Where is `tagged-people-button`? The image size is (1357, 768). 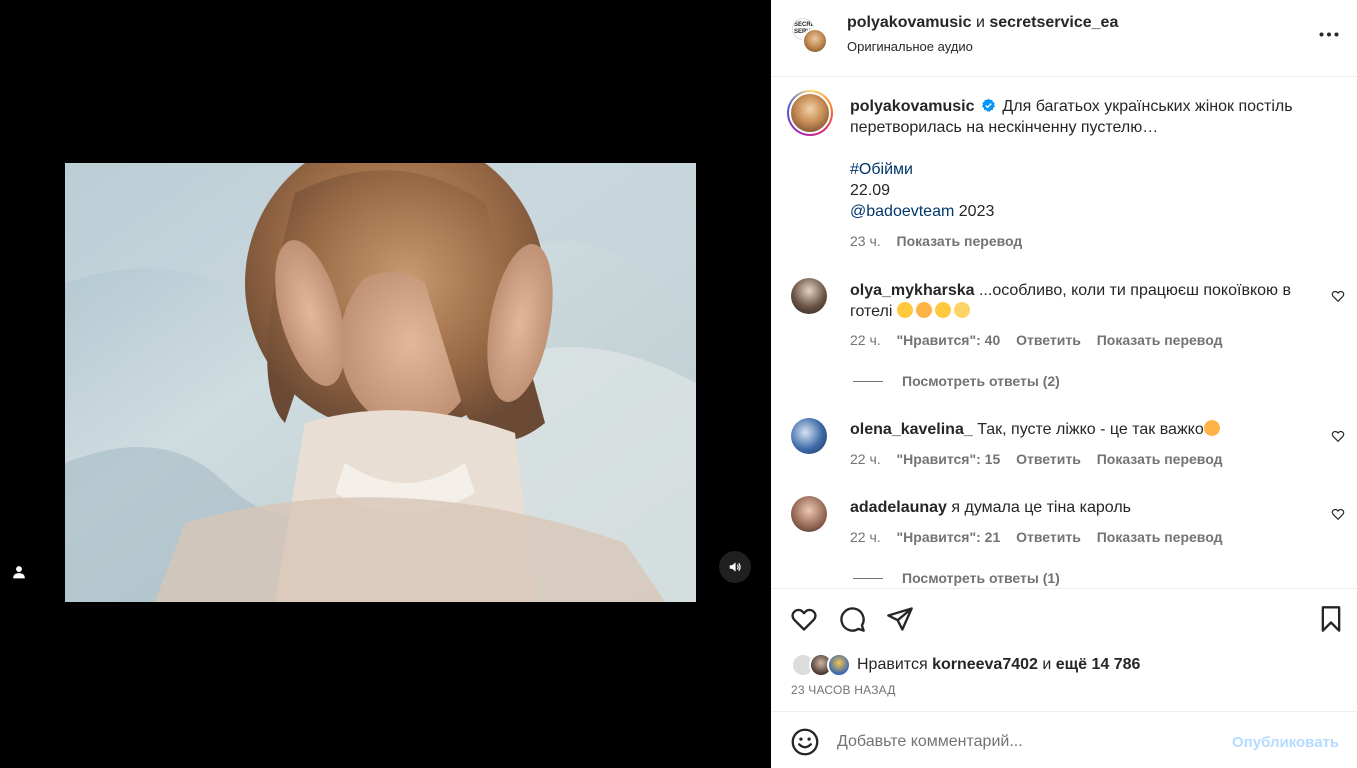 tagged-people-button is located at coordinates (19, 572).